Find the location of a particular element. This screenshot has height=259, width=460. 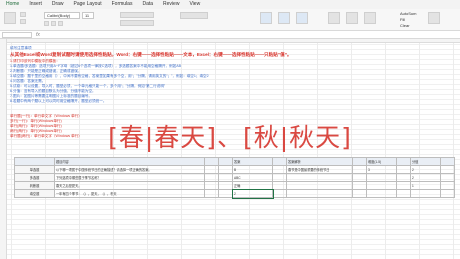

tab-page-layout: Page Layout is located at coordinates (88, 4).